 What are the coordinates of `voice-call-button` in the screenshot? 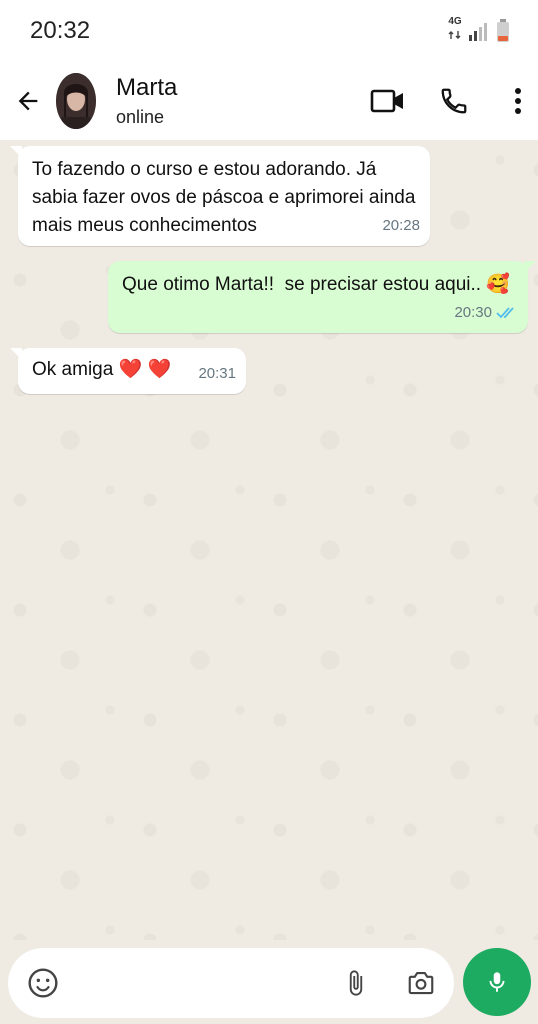 It's located at (454, 101).